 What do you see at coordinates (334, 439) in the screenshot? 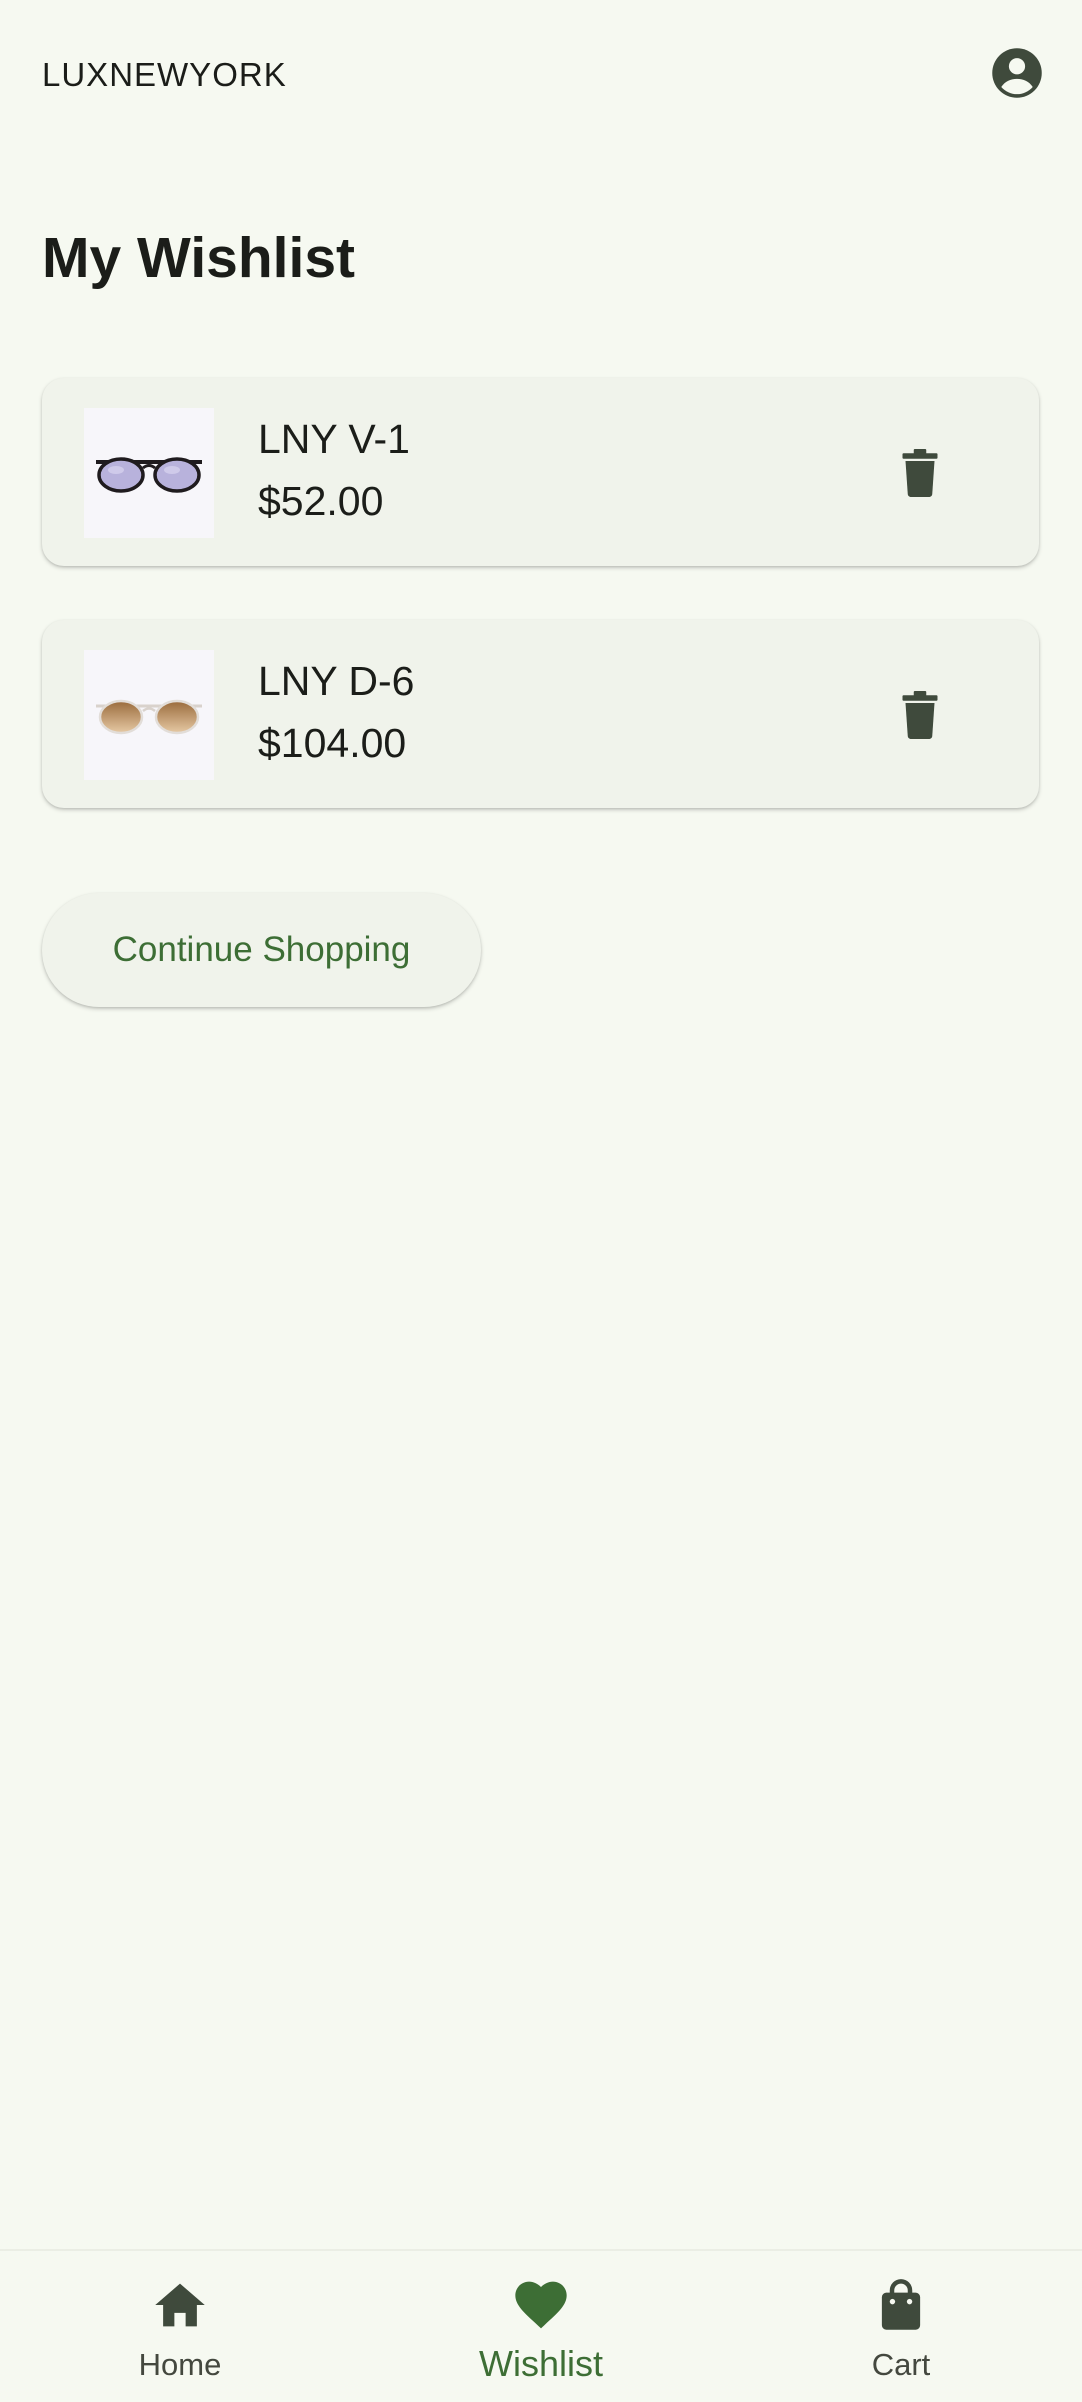
I see `item-name: LNY V-1` at bounding box center [334, 439].